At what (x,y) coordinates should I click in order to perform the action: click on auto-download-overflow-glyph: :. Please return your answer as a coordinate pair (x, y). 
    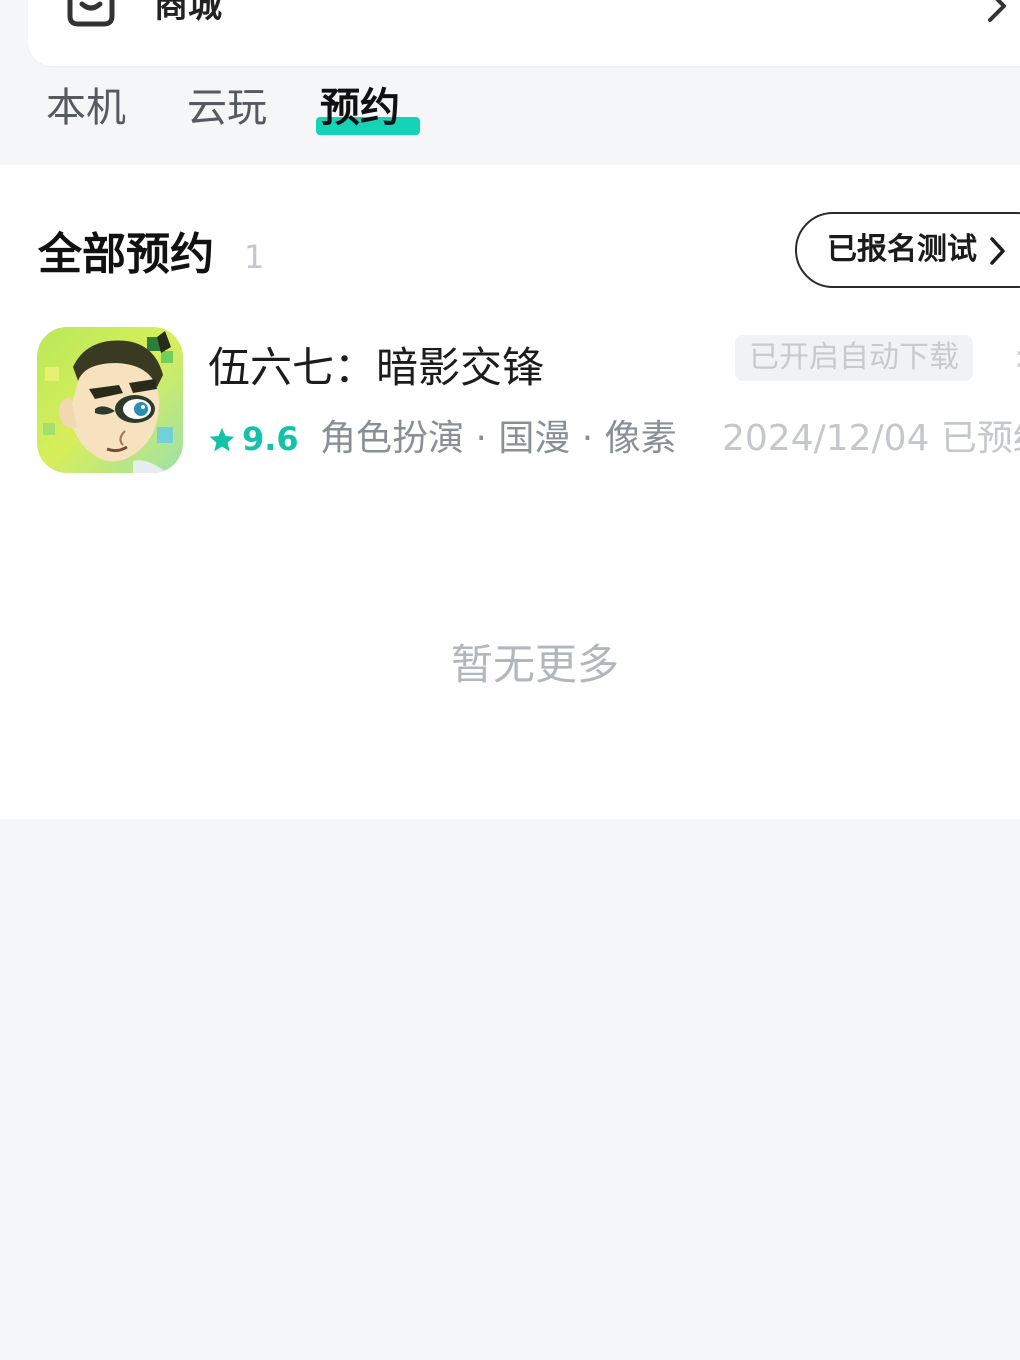
    Looking at the image, I should click on (1017, 358).